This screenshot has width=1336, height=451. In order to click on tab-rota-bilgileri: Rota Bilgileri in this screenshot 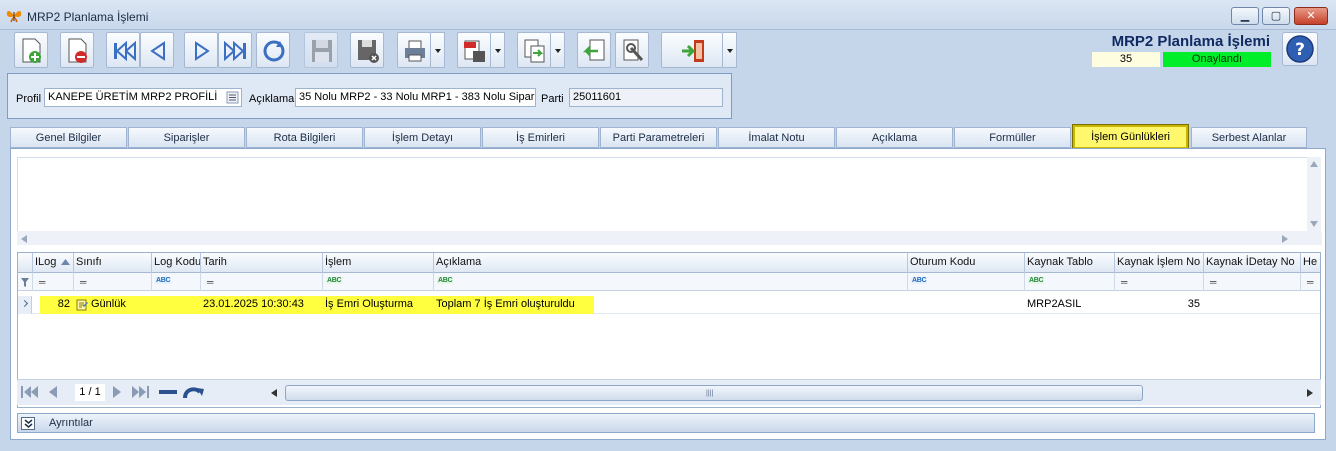, I will do `click(304, 137)`.